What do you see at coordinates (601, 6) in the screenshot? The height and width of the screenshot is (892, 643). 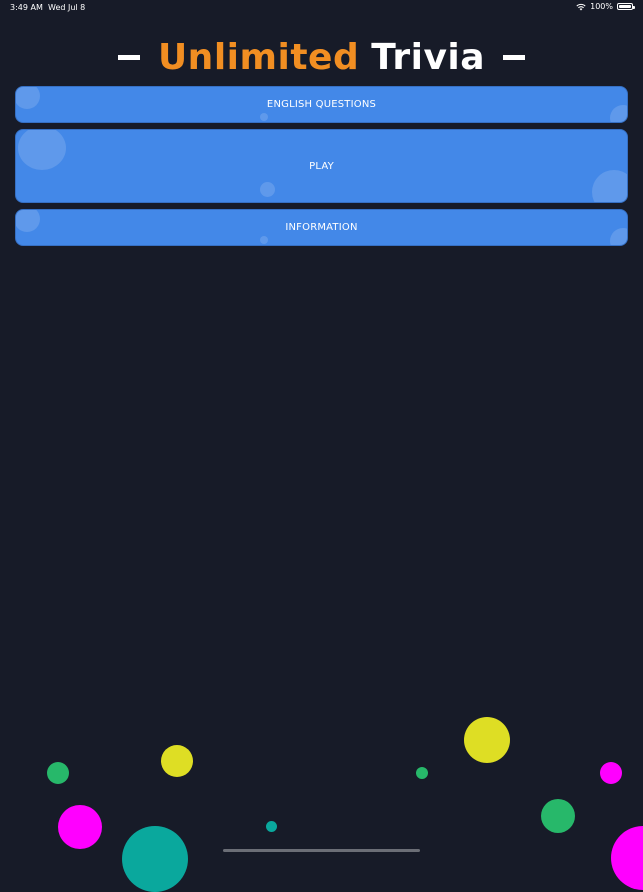 I see `battery-percentage: 100%` at bounding box center [601, 6].